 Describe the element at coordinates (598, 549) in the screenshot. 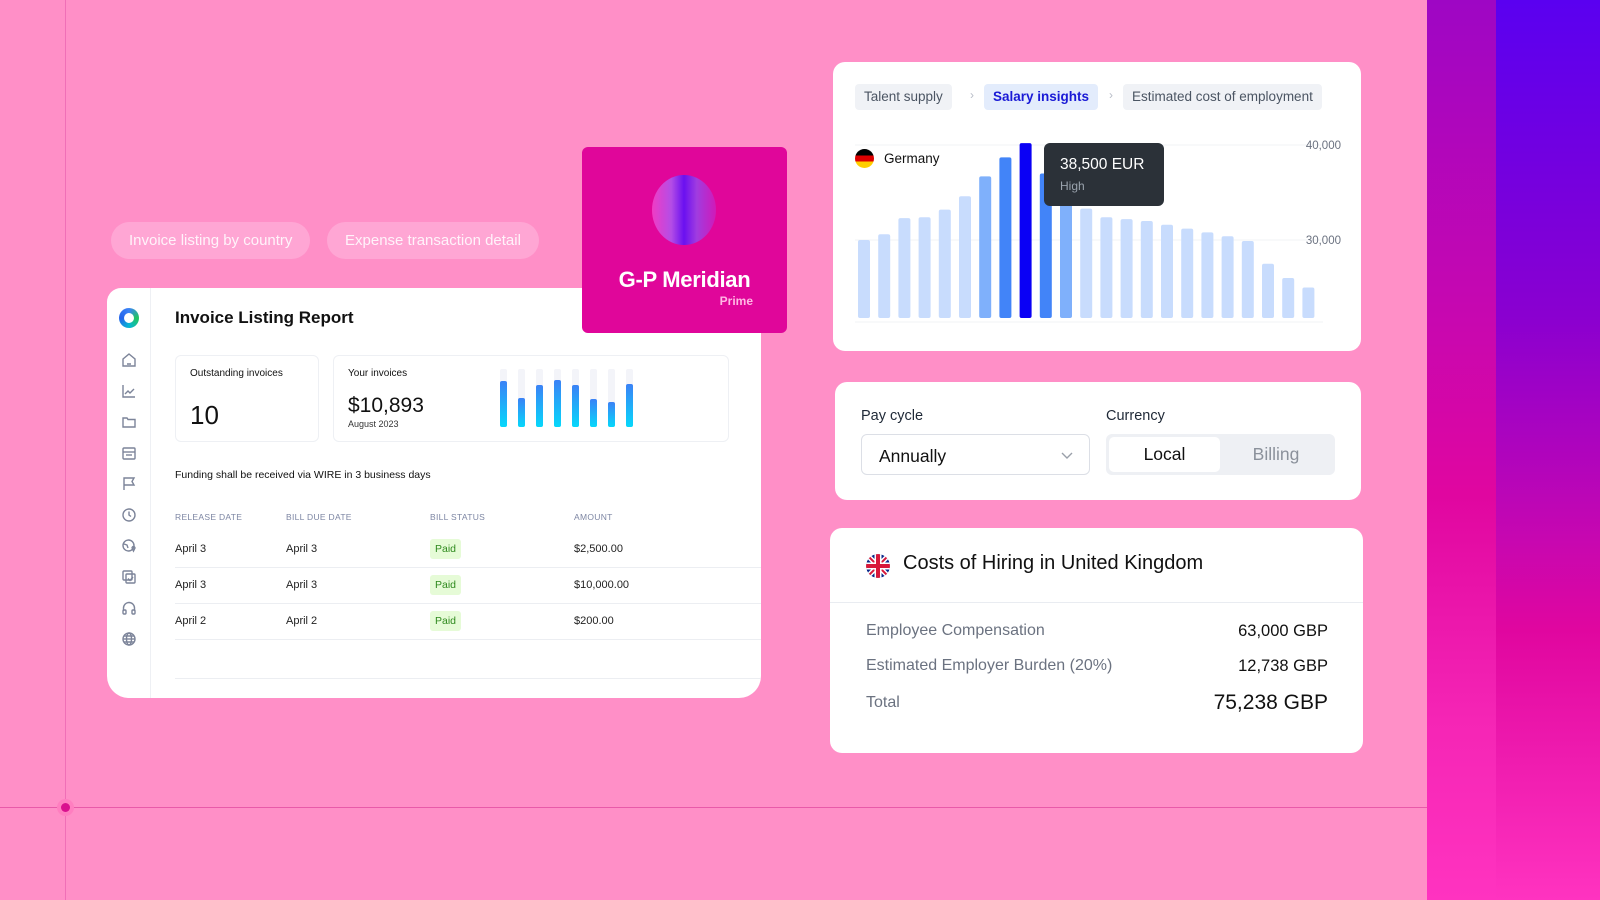

I see `amount: $2,500.00` at that location.